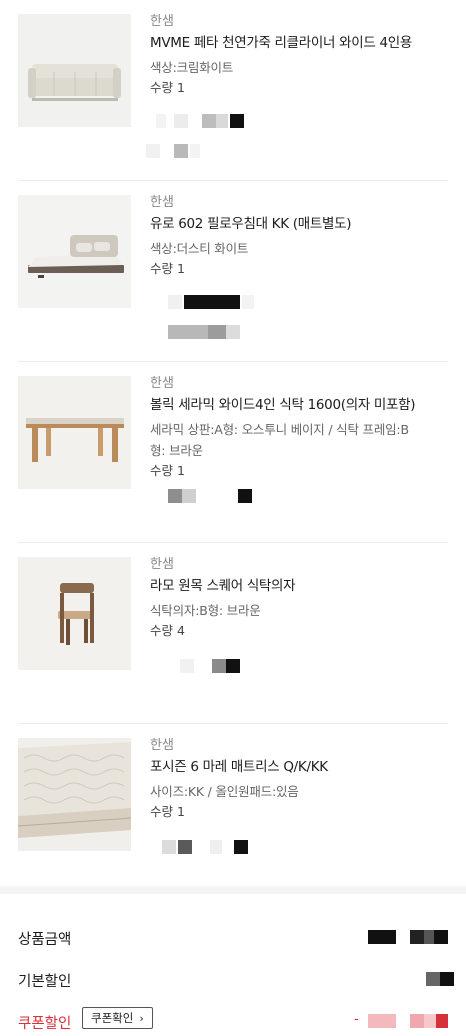  I want to click on payment-summary: 상품금액 기본할인 쿠폰할인 쿠폰확인 › -, so click(236, 963).